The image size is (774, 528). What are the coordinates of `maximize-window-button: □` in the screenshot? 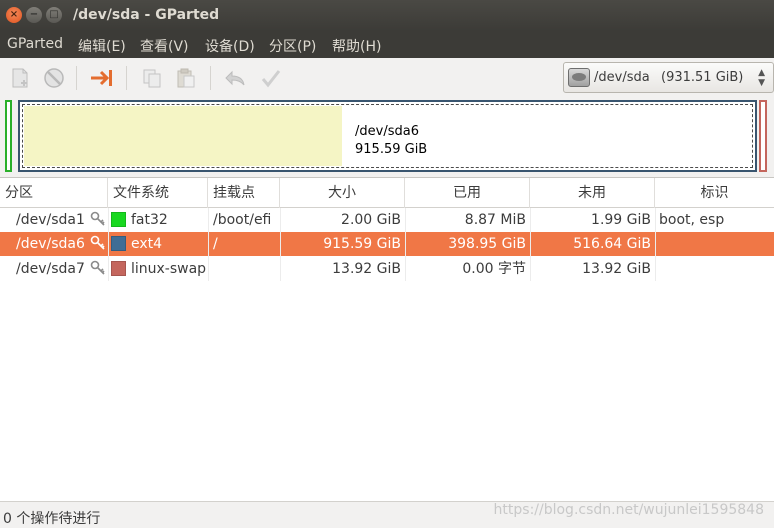 It's located at (54, 15).